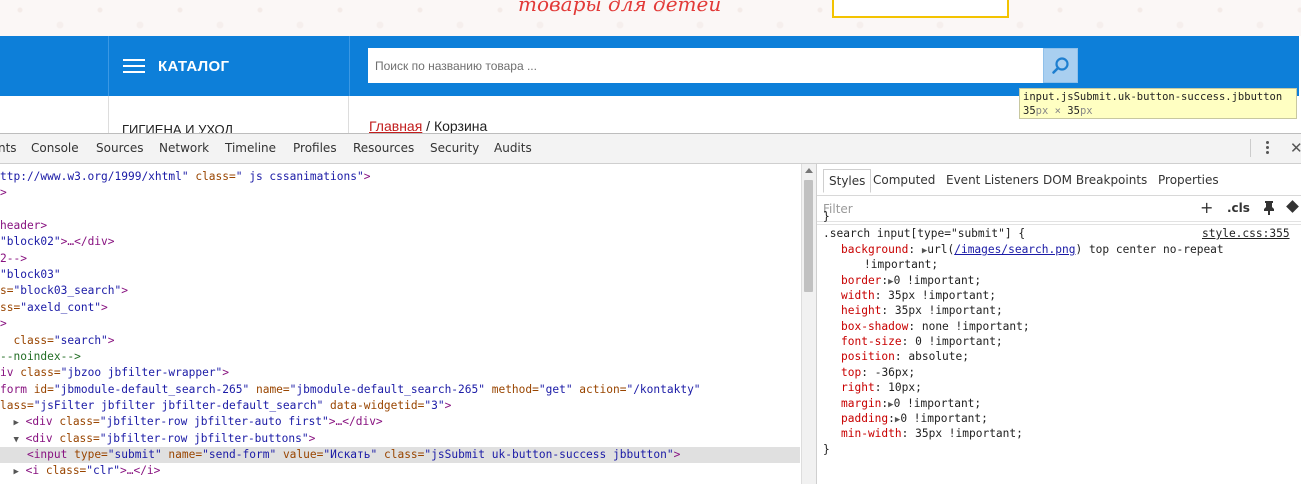 Image resolution: width=1301 pixels, height=484 pixels. I want to click on breadcrumb-current: Корзина, so click(460, 126).